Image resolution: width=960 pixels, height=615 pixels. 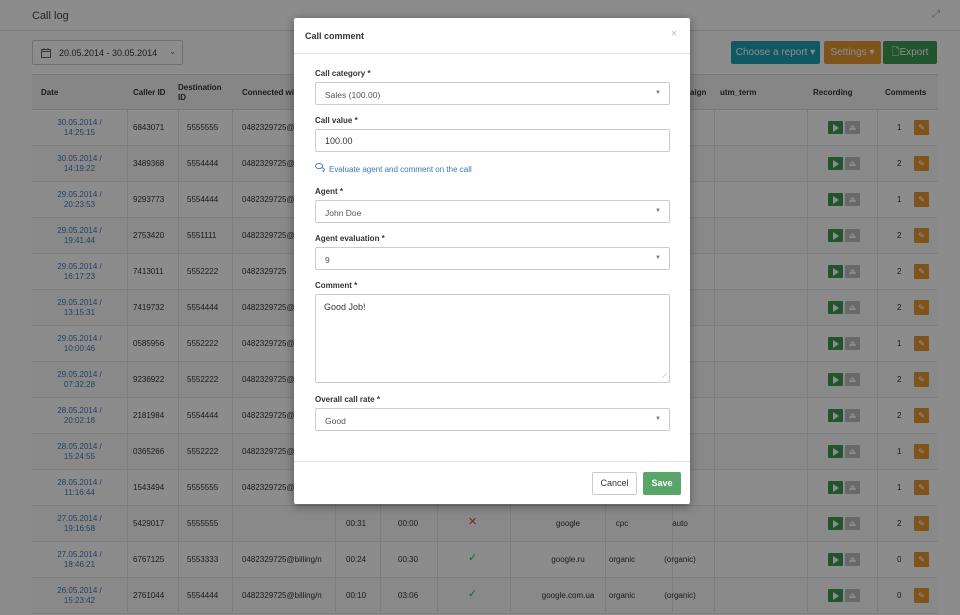 I want to click on agent-select: John Doe ▼, so click(x=492, y=211).